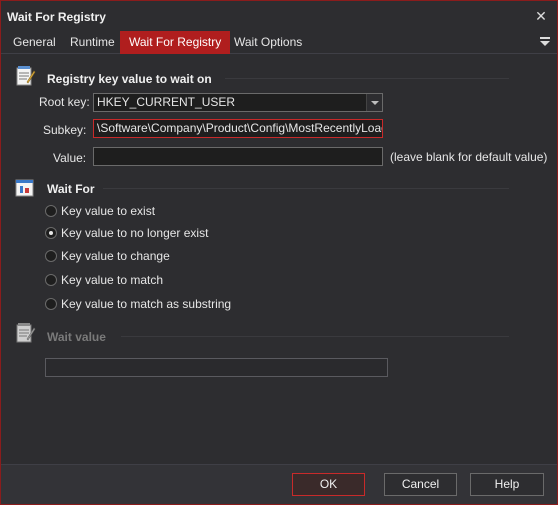 The width and height of the screenshot is (558, 505). What do you see at coordinates (70, 158) in the screenshot?
I see `value-label: Value:` at bounding box center [70, 158].